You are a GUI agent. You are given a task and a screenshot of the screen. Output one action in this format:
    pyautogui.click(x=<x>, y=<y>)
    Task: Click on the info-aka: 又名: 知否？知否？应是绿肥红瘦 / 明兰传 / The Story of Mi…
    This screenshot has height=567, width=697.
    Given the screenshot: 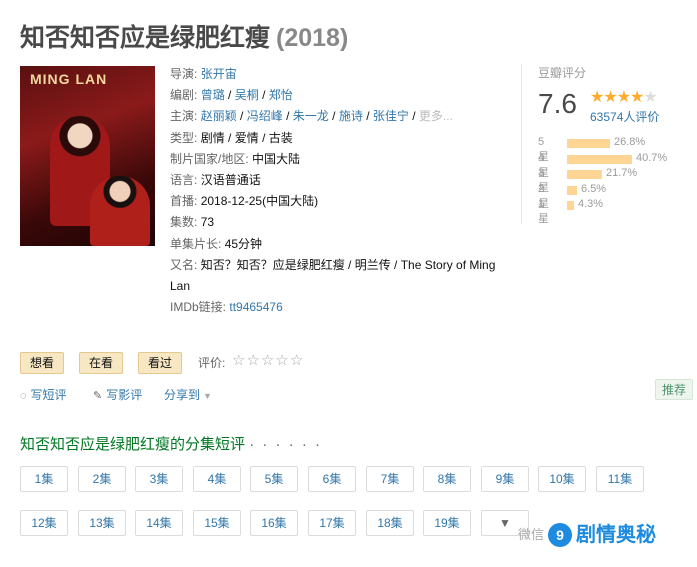 What is the action you would take?
    pyautogui.click(x=333, y=275)
    